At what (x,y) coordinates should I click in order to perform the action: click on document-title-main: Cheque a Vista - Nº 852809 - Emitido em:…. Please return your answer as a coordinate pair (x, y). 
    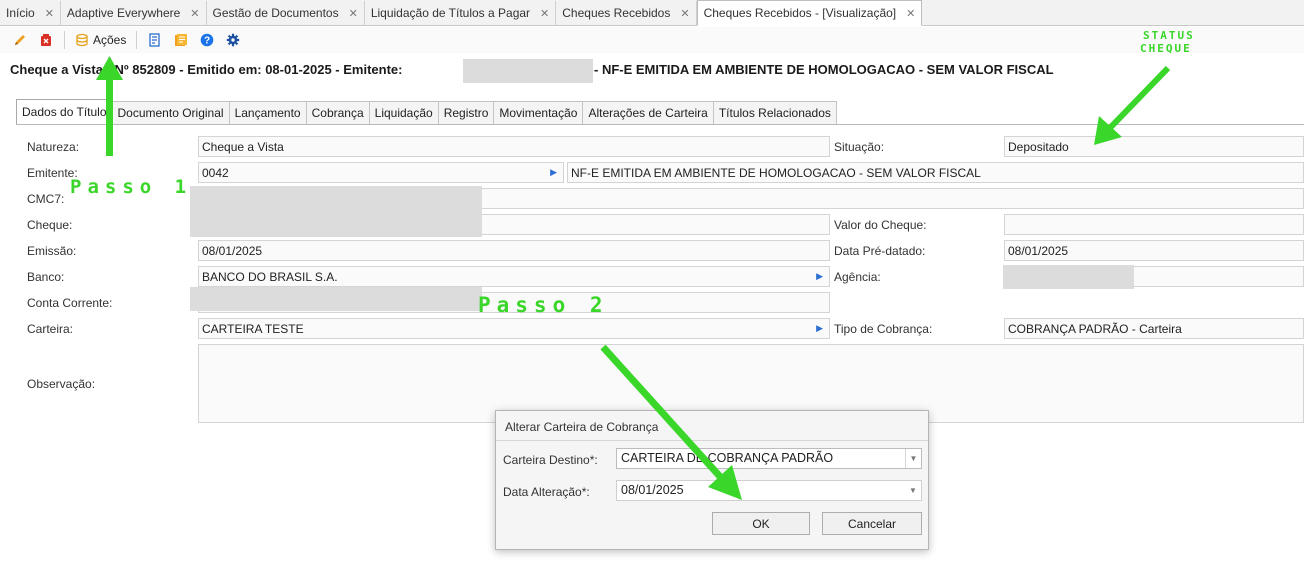
    Looking at the image, I should click on (206, 69).